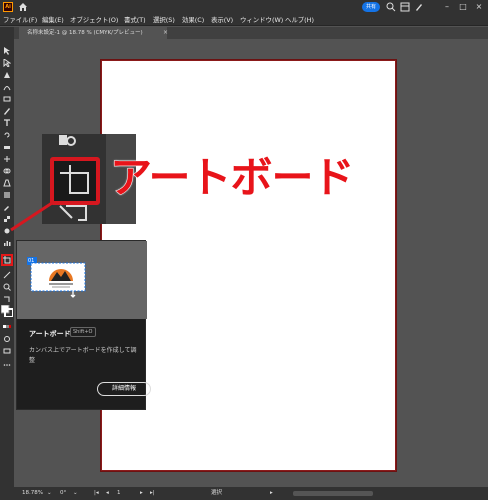 The height and width of the screenshot is (500, 488). Describe the element at coordinates (7, 365) in the screenshot. I see `more-tools-icon` at that location.